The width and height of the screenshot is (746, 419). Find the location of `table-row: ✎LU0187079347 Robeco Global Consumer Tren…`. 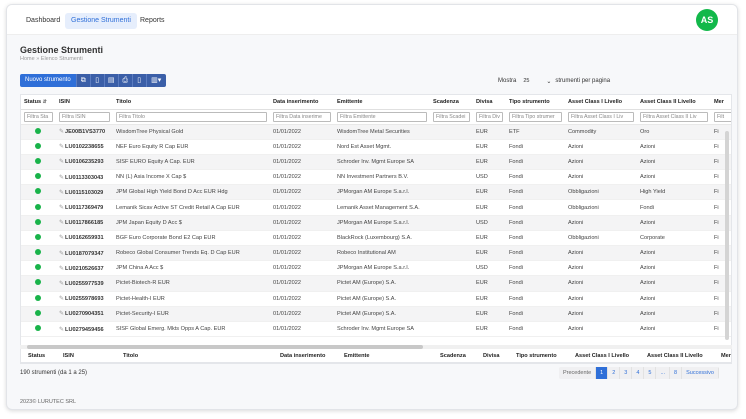

table-row: ✎LU0187079347 Robeco Global Consumer Tren… is located at coordinates (376, 253).